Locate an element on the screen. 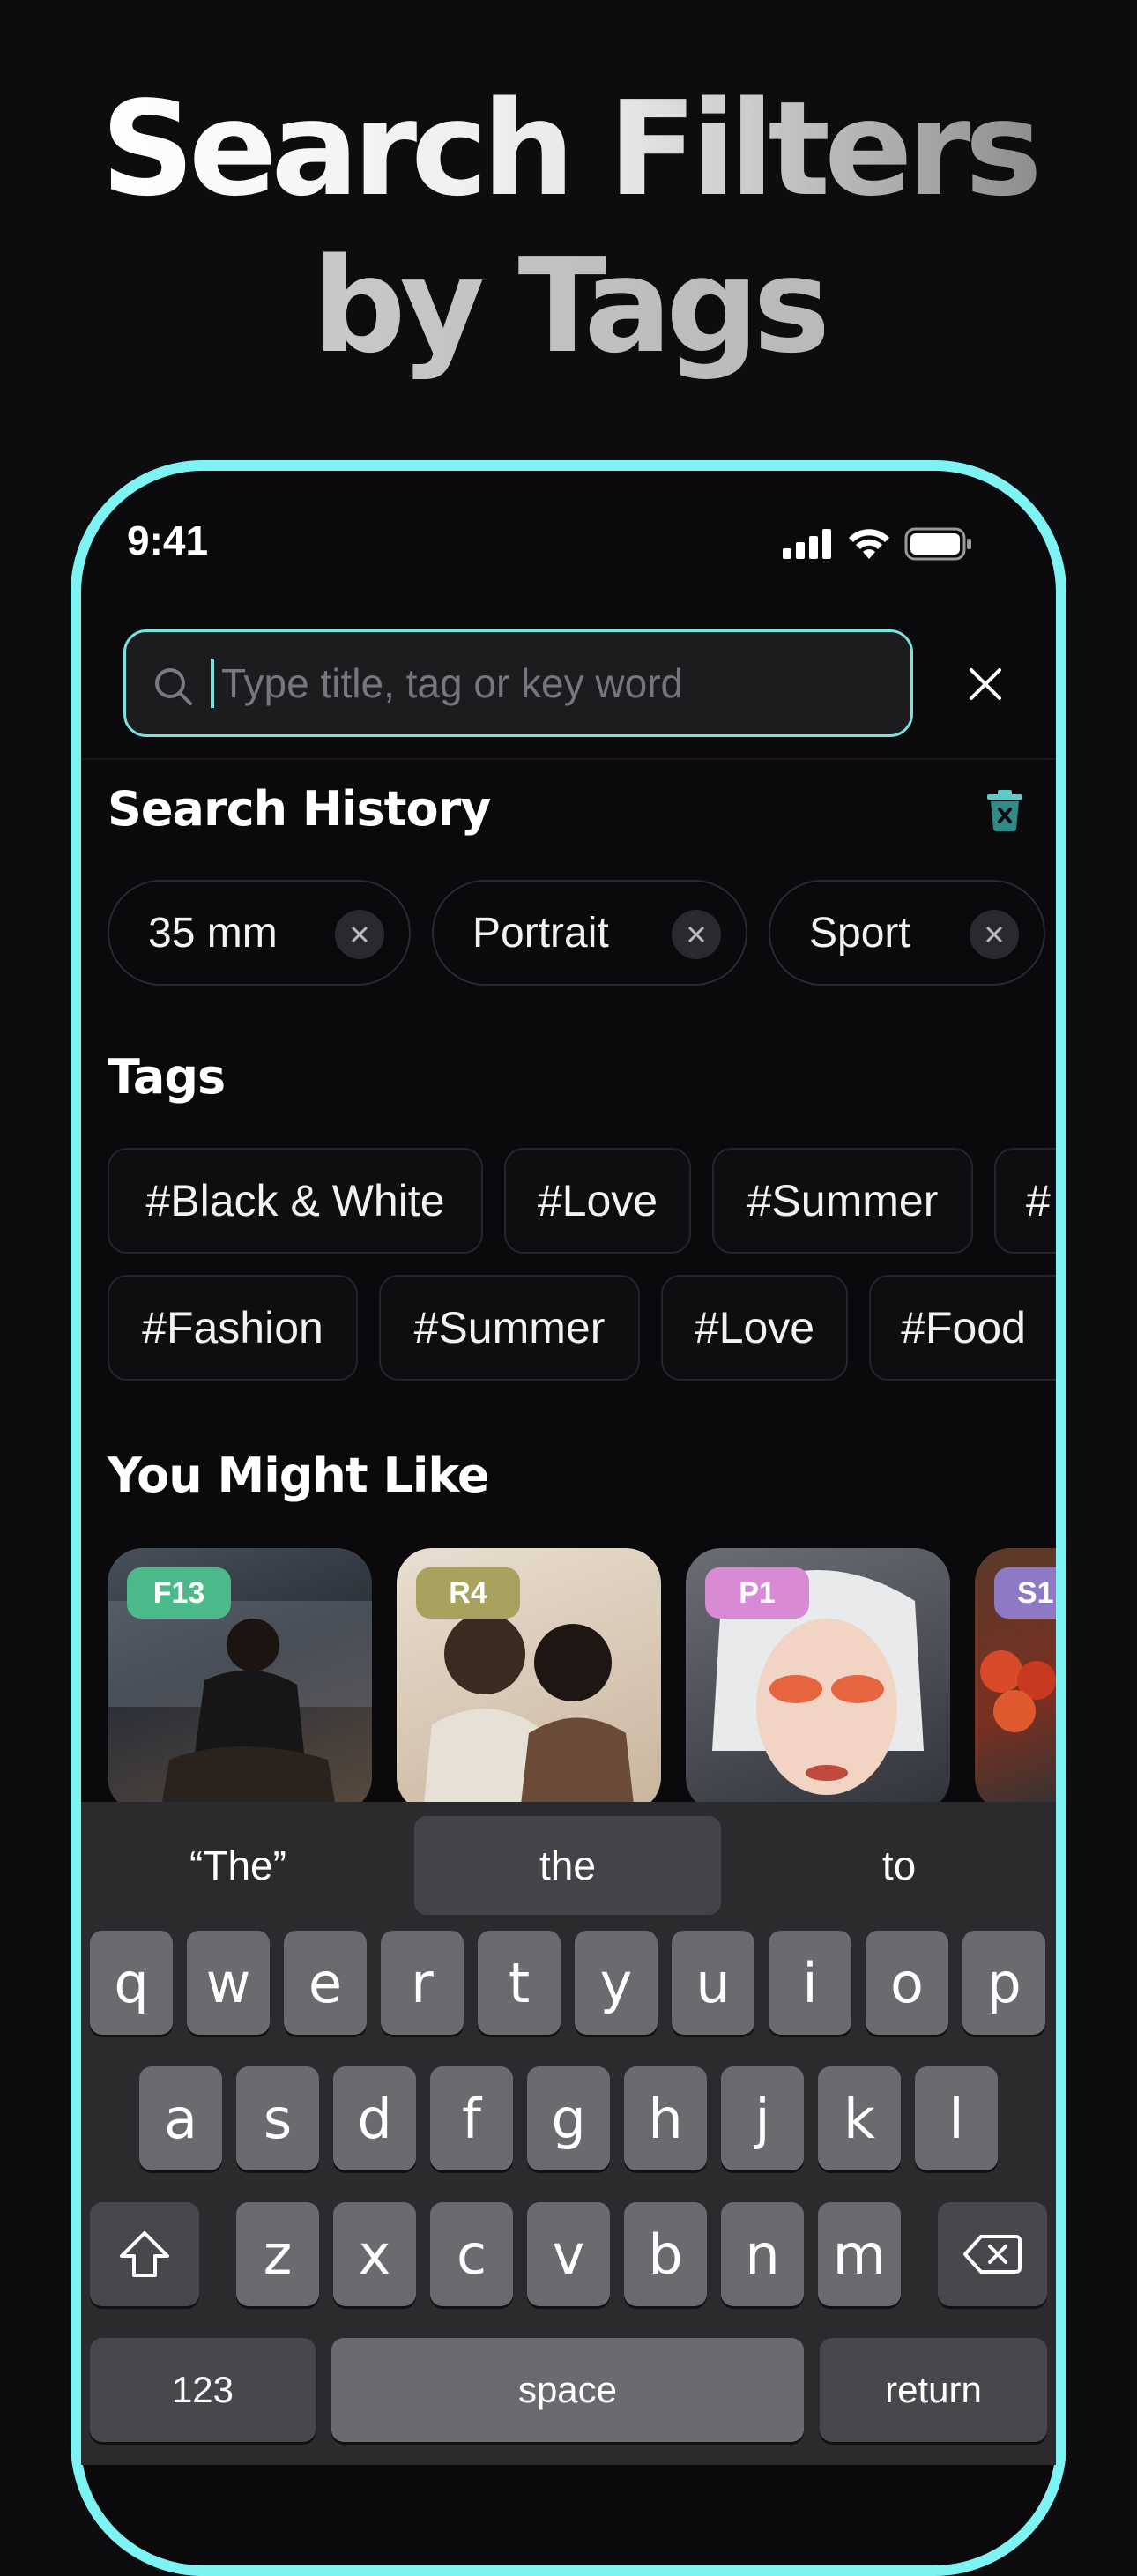  space-key: space is located at coordinates (567, 2390).